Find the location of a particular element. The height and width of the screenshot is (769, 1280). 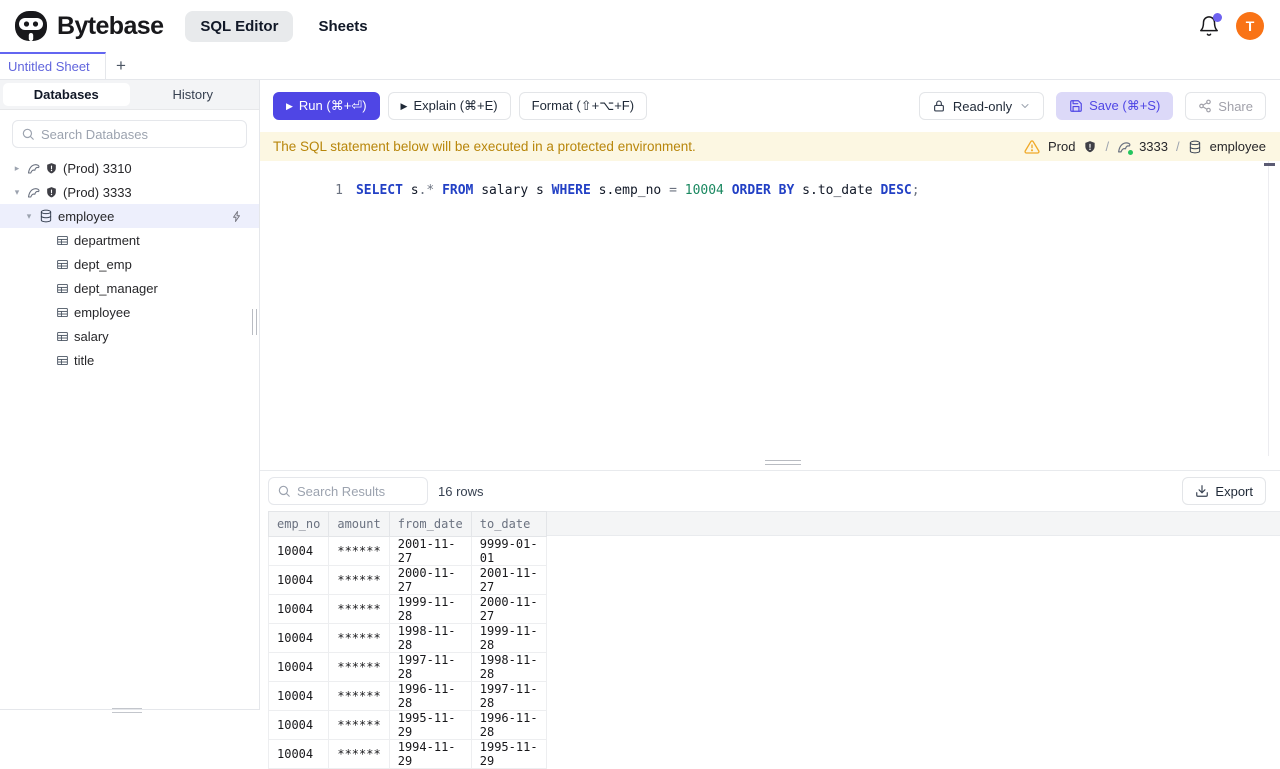

top-nav: SQL Editor Sheets is located at coordinates (283, 26).